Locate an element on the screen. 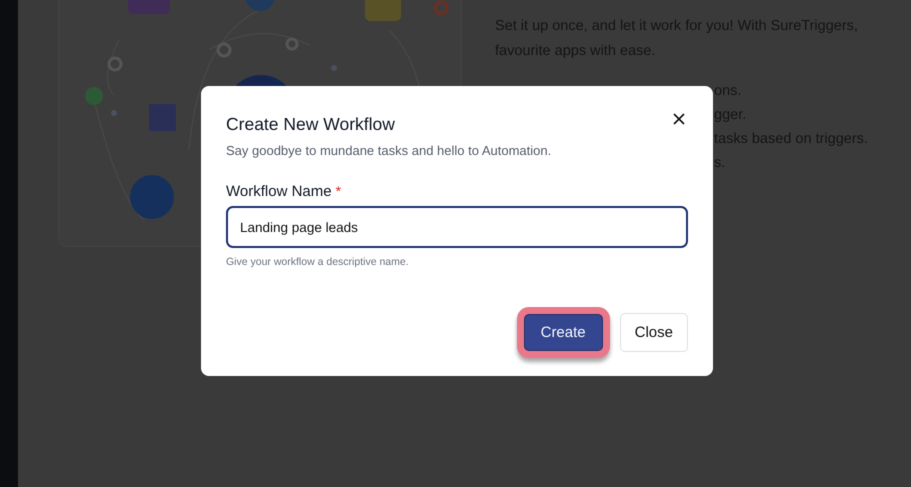 Image resolution: width=911 pixels, height=487 pixels. dialog-title: Create New Workflow is located at coordinates (310, 124).